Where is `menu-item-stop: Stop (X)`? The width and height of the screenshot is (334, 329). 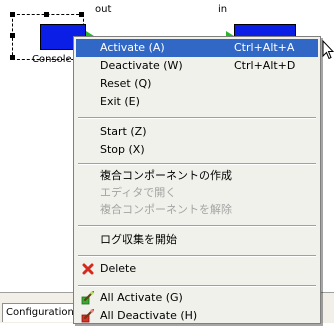
menu-item-stop: Stop (X) is located at coordinates (197, 150).